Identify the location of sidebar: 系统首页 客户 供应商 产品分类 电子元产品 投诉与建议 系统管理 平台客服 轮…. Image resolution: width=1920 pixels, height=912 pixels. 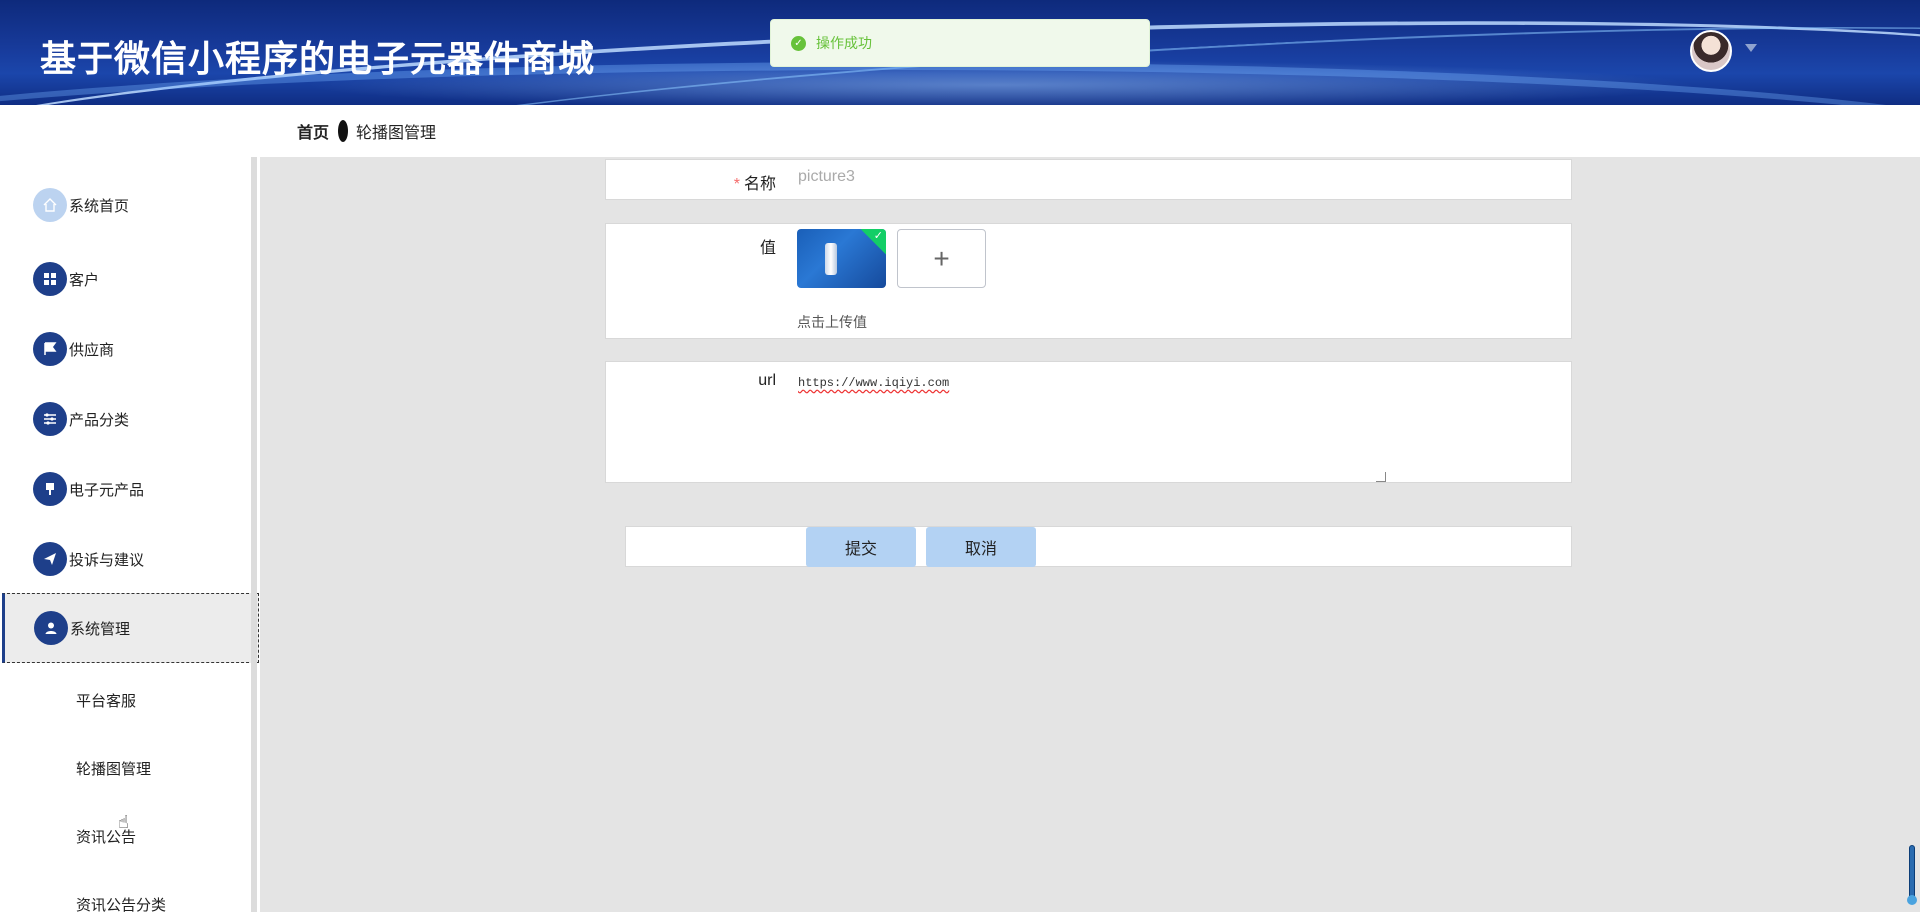
(130, 534).